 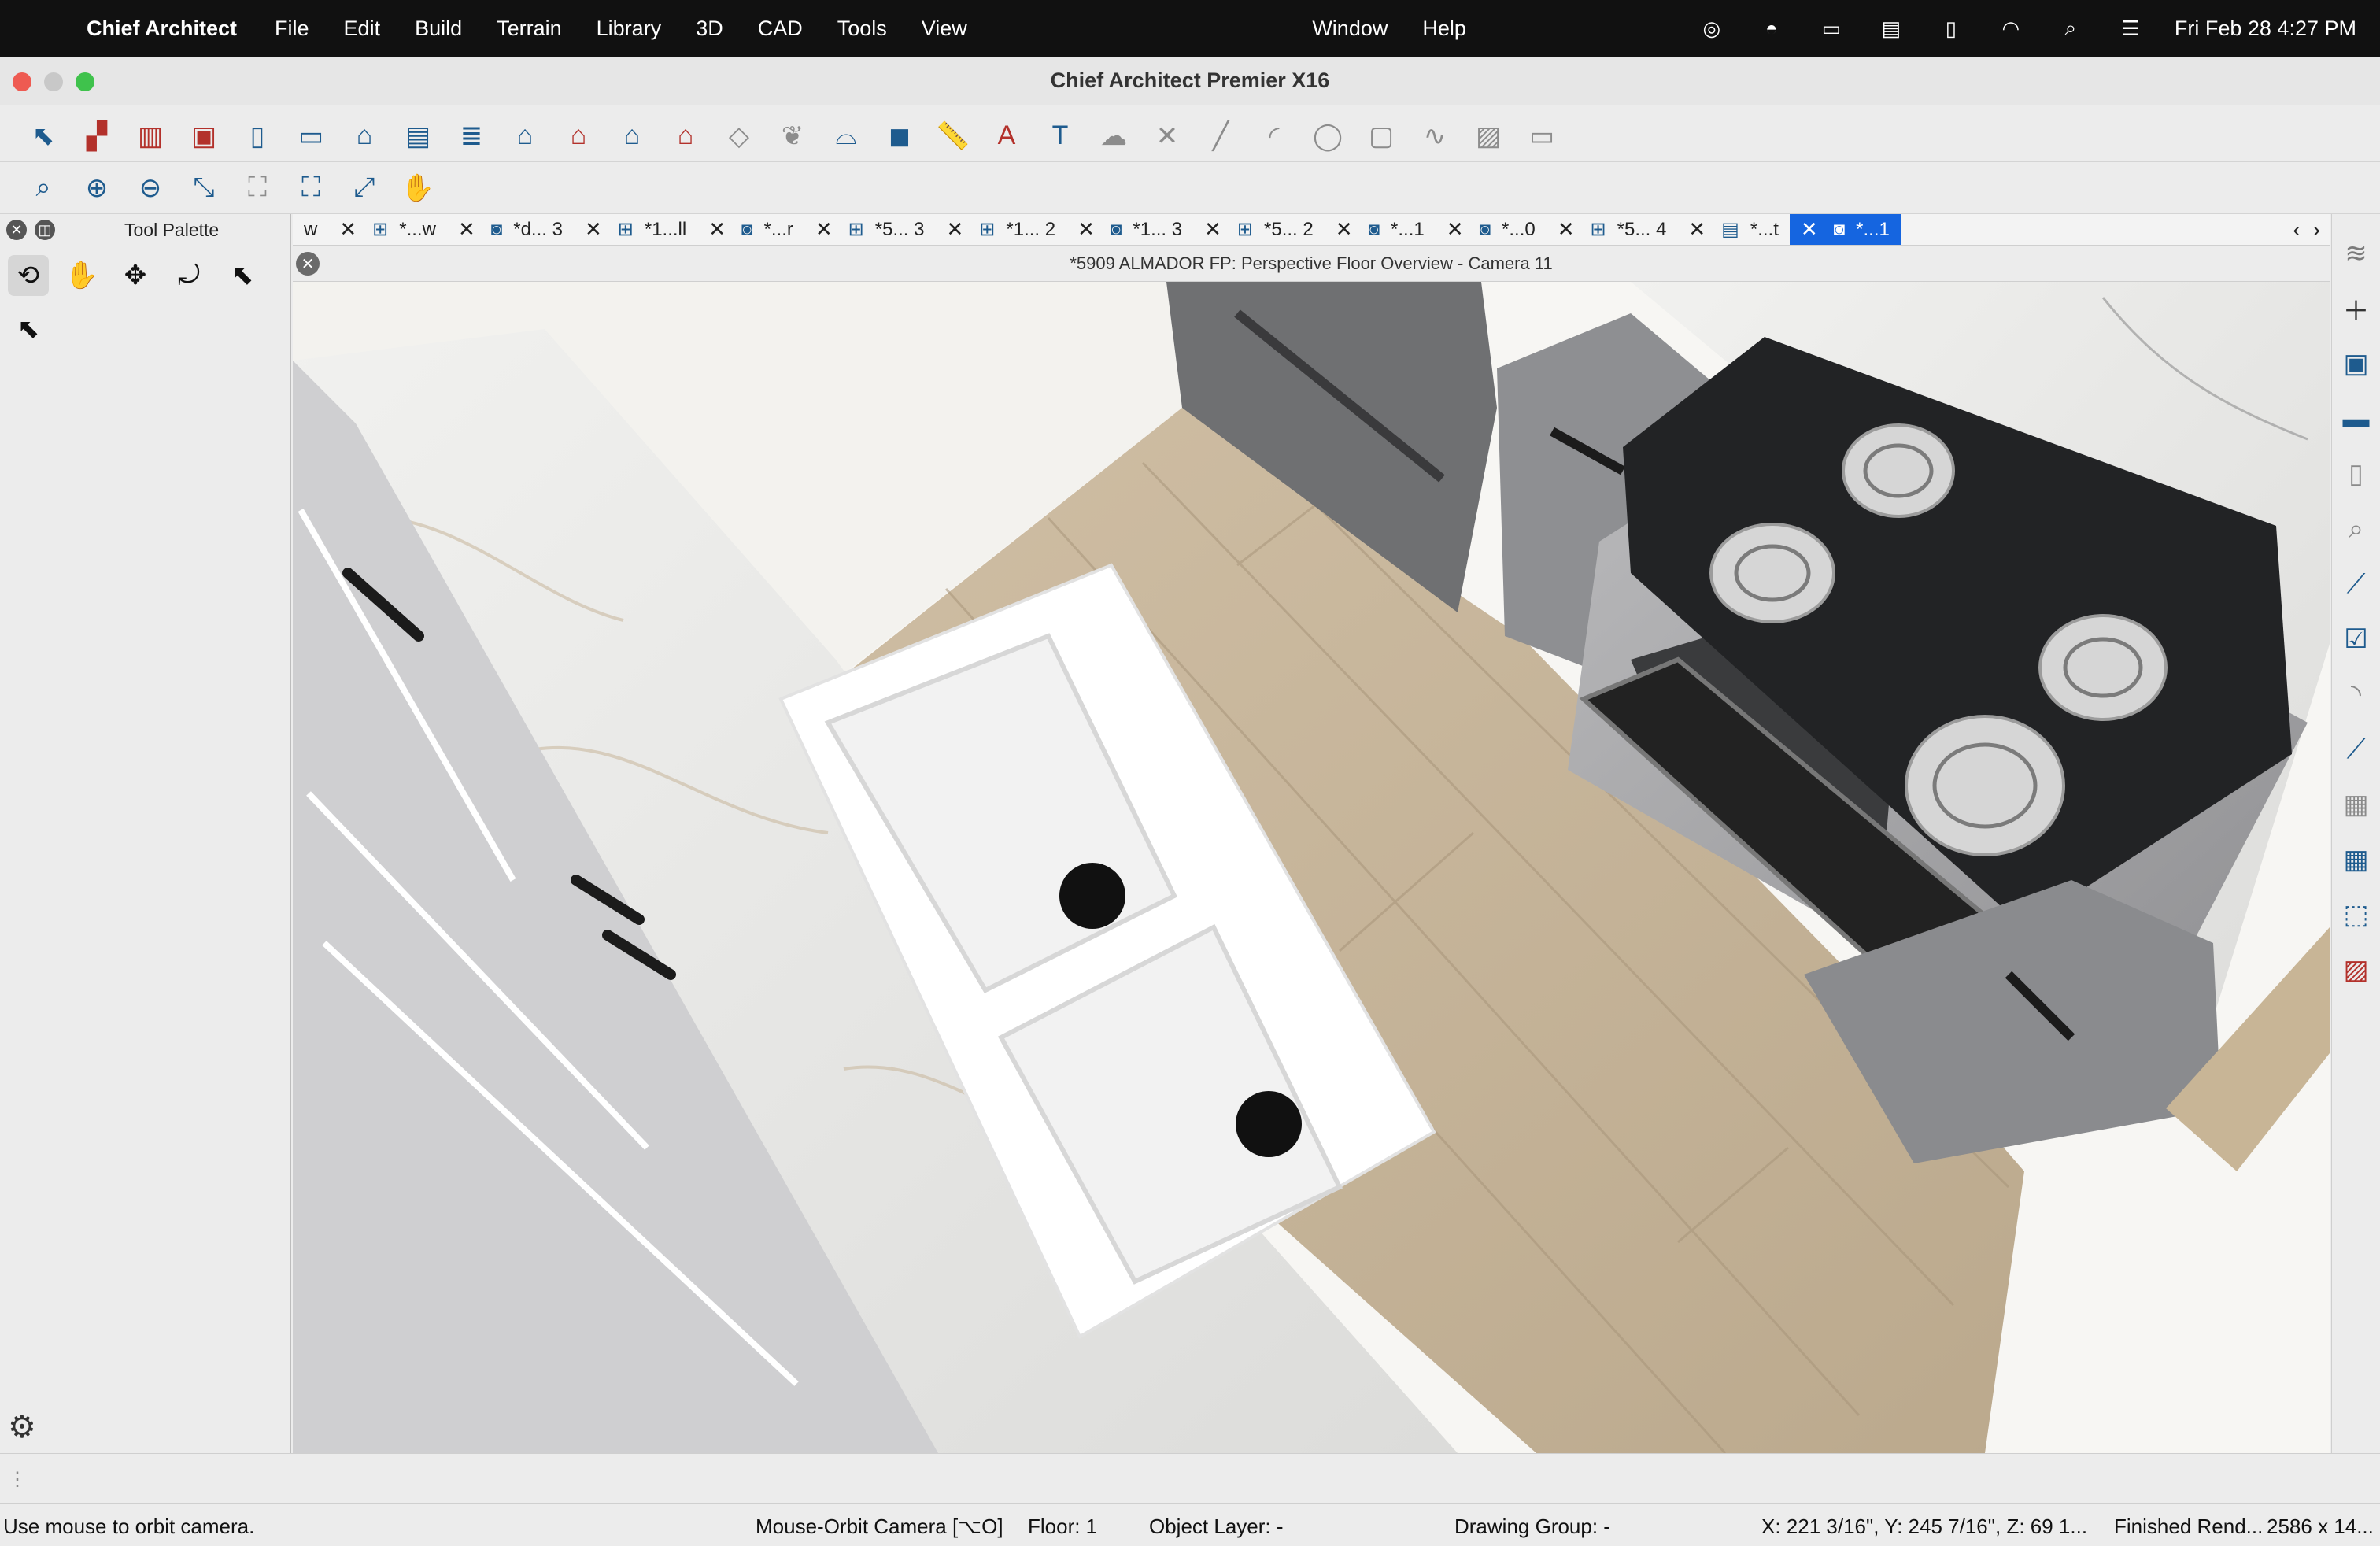 I want to click on tab-view-10: ✕ ◙ *...1, so click(x=1380, y=229).